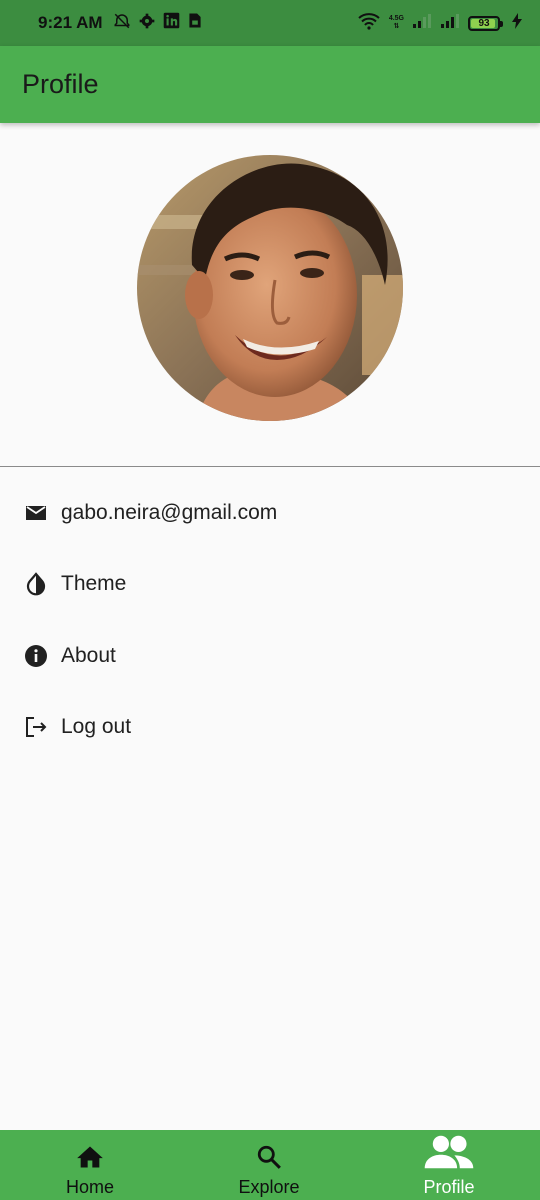  Describe the element at coordinates (147, 23) in the screenshot. I see `settings-gear-icon` at that location.